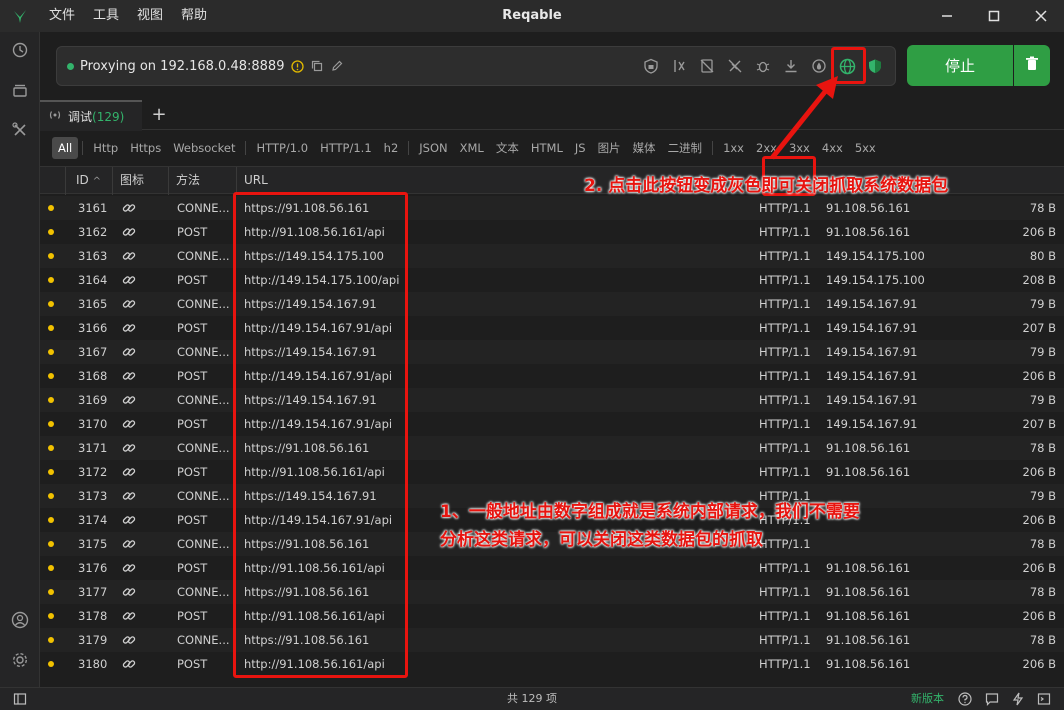 Image resolution: width=1064 pixels, height=710 pixels. I want to click on ssl-lock-icon, so click(651, 66).